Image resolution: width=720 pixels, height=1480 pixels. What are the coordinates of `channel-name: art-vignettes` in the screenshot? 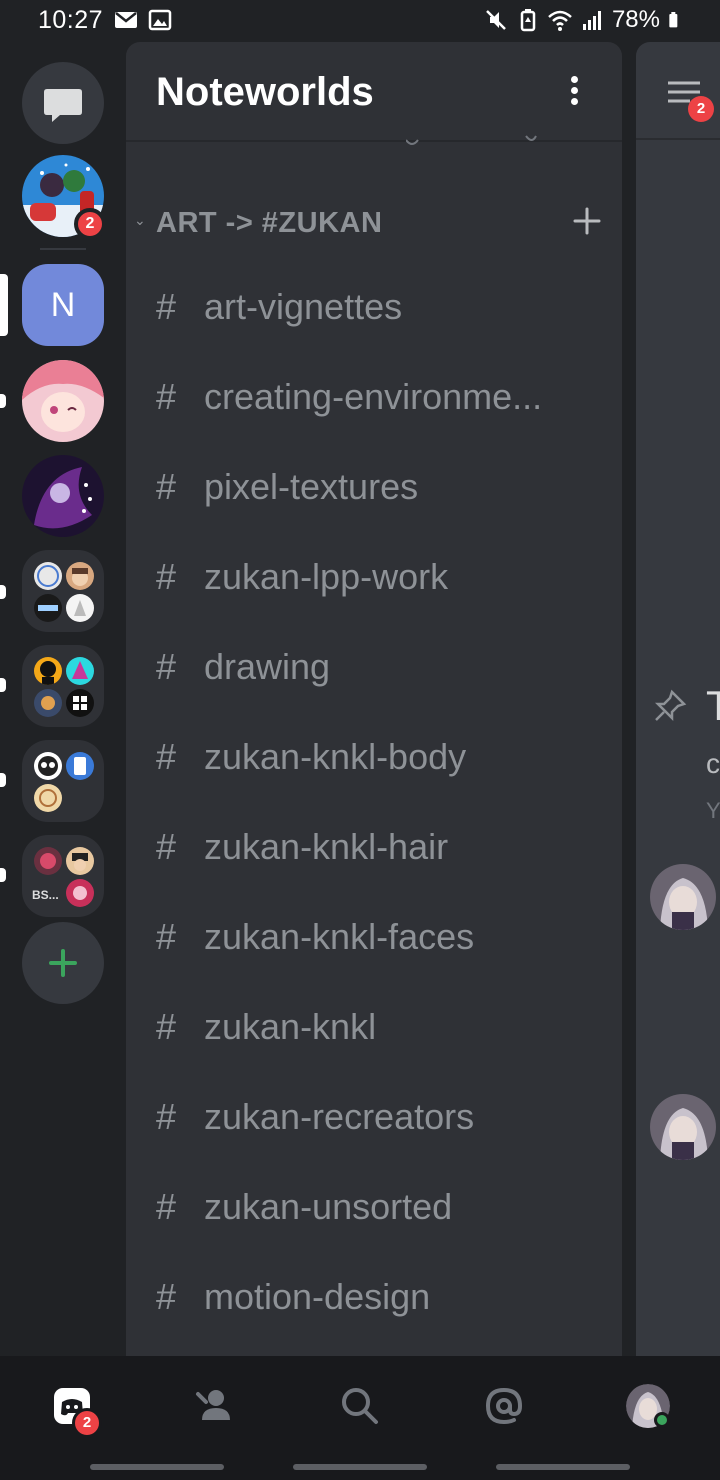 It's located at (303, 306).